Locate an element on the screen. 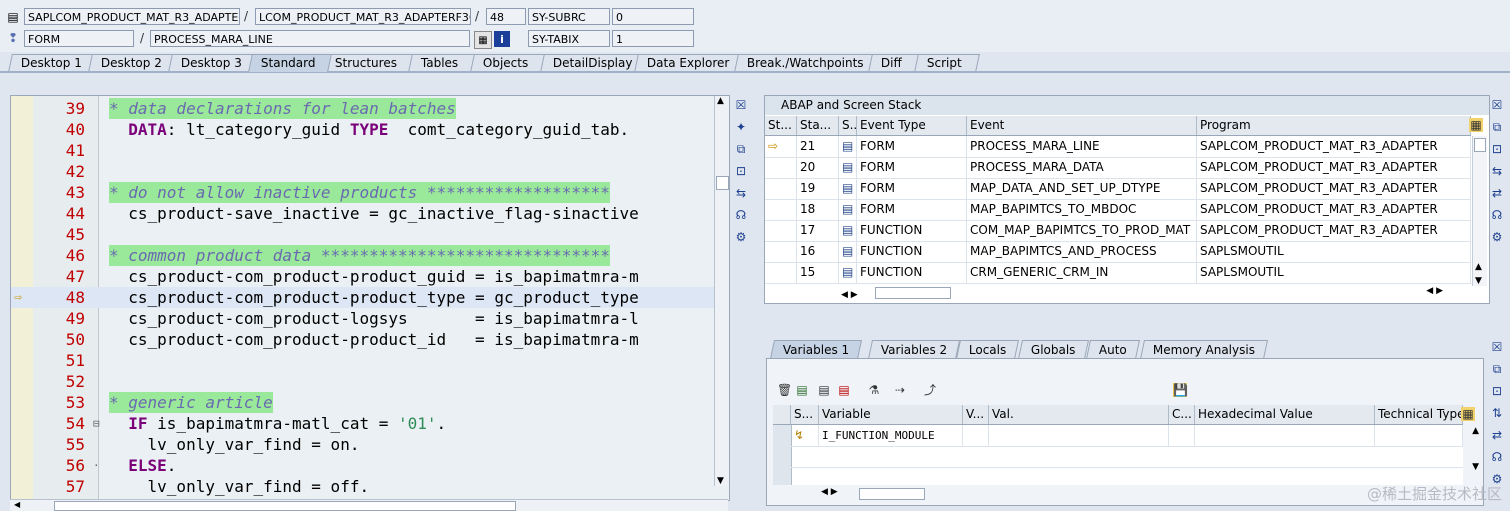  delete-icon: 🗑 is located at coordinates (784, 390).